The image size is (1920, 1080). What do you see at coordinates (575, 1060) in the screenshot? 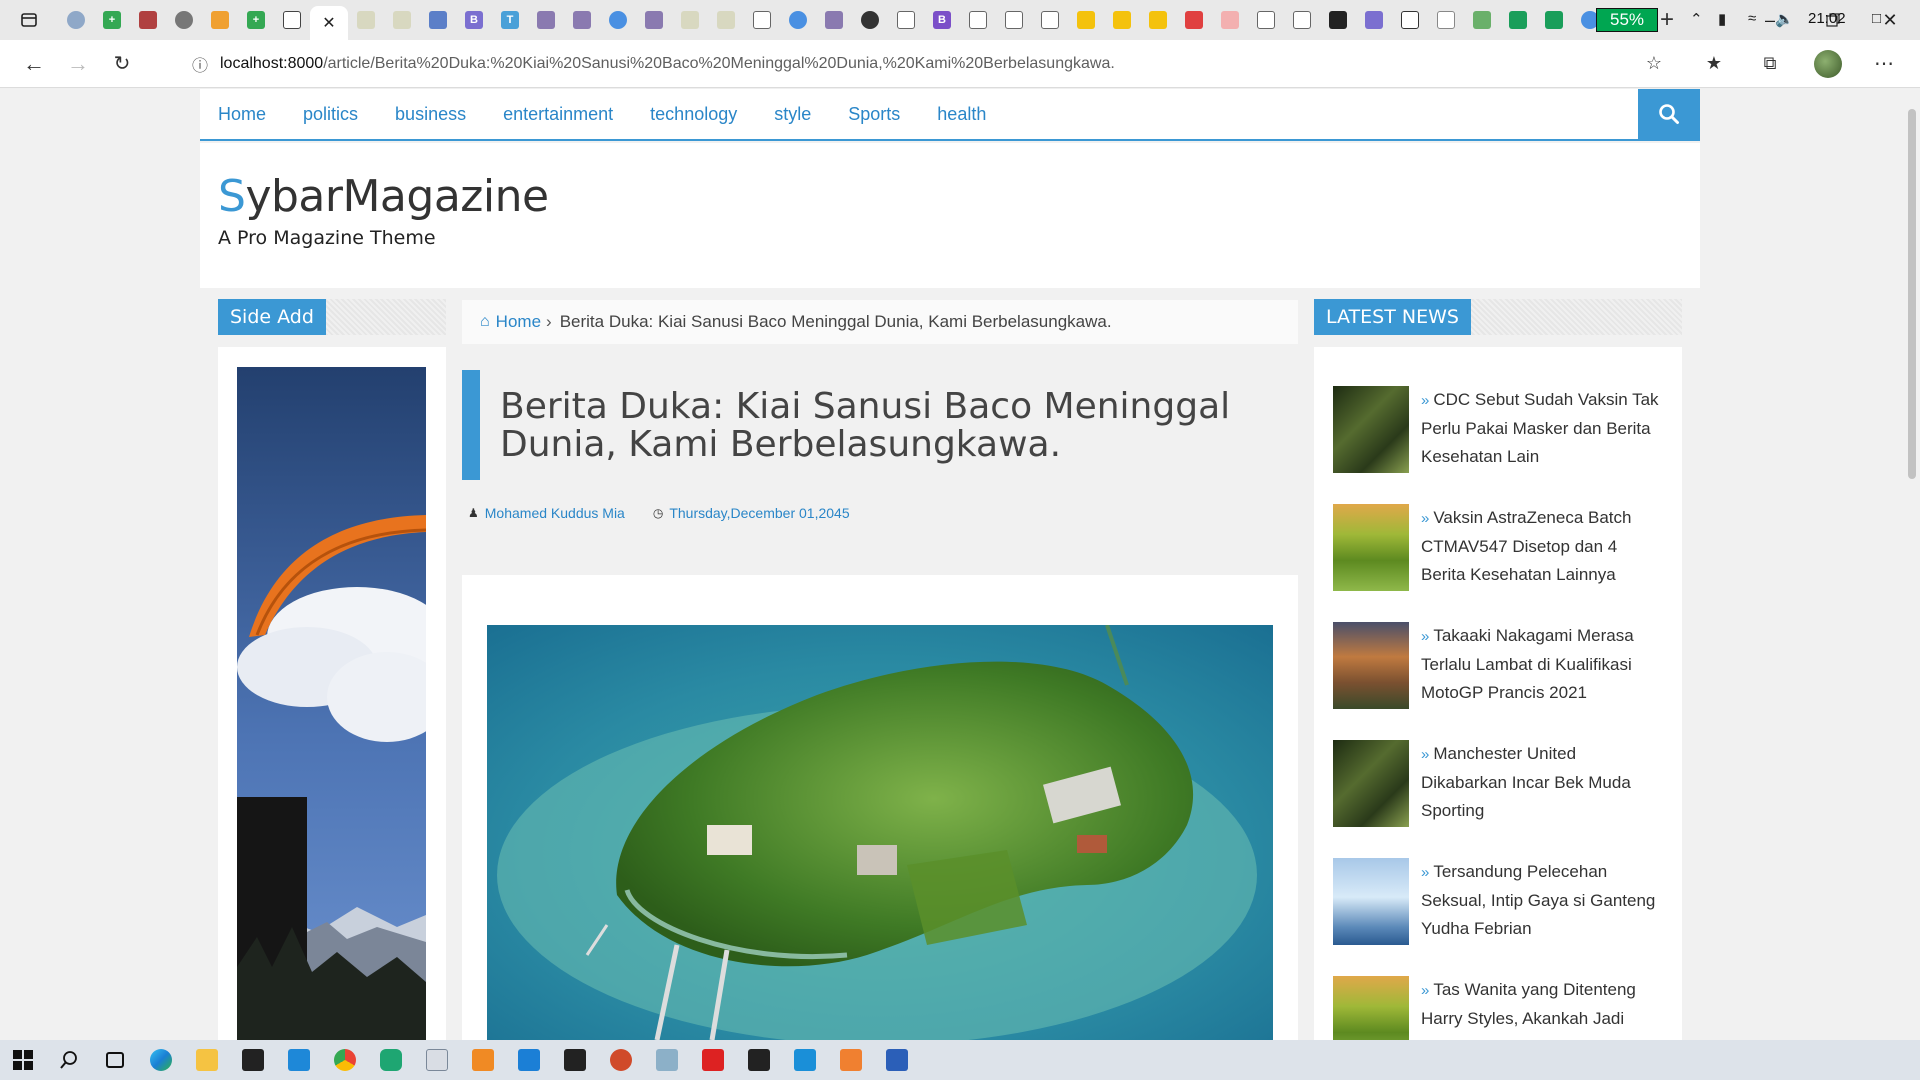
I see `terminal-icon` at bounding box center [575, 1060].